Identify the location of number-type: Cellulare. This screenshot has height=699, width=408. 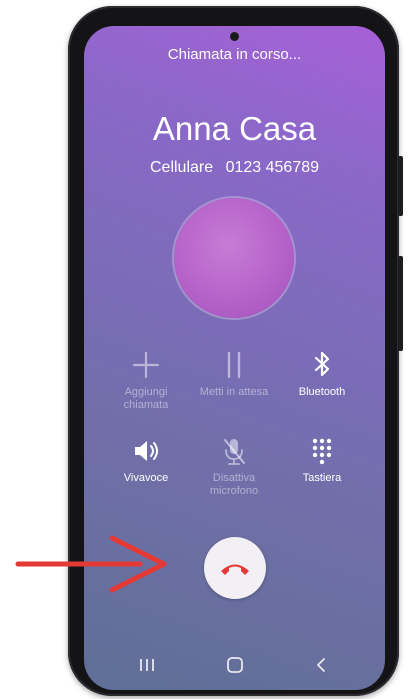
(181, 167).